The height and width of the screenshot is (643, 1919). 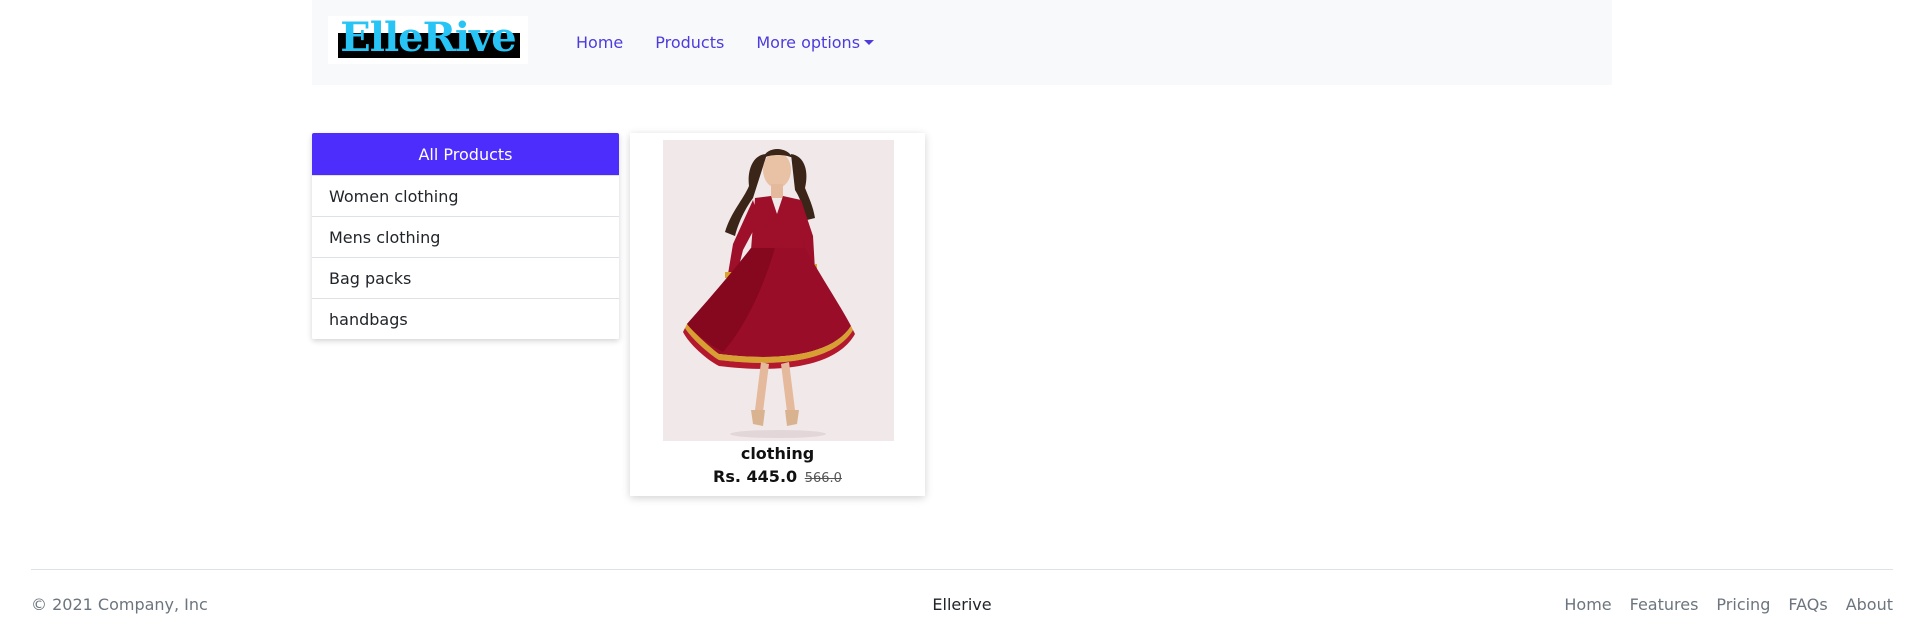 What do you see at coordinates (823, 478) in the screenshot?
I see `product-old-price: 566.0` at bounding box center [823, 478].